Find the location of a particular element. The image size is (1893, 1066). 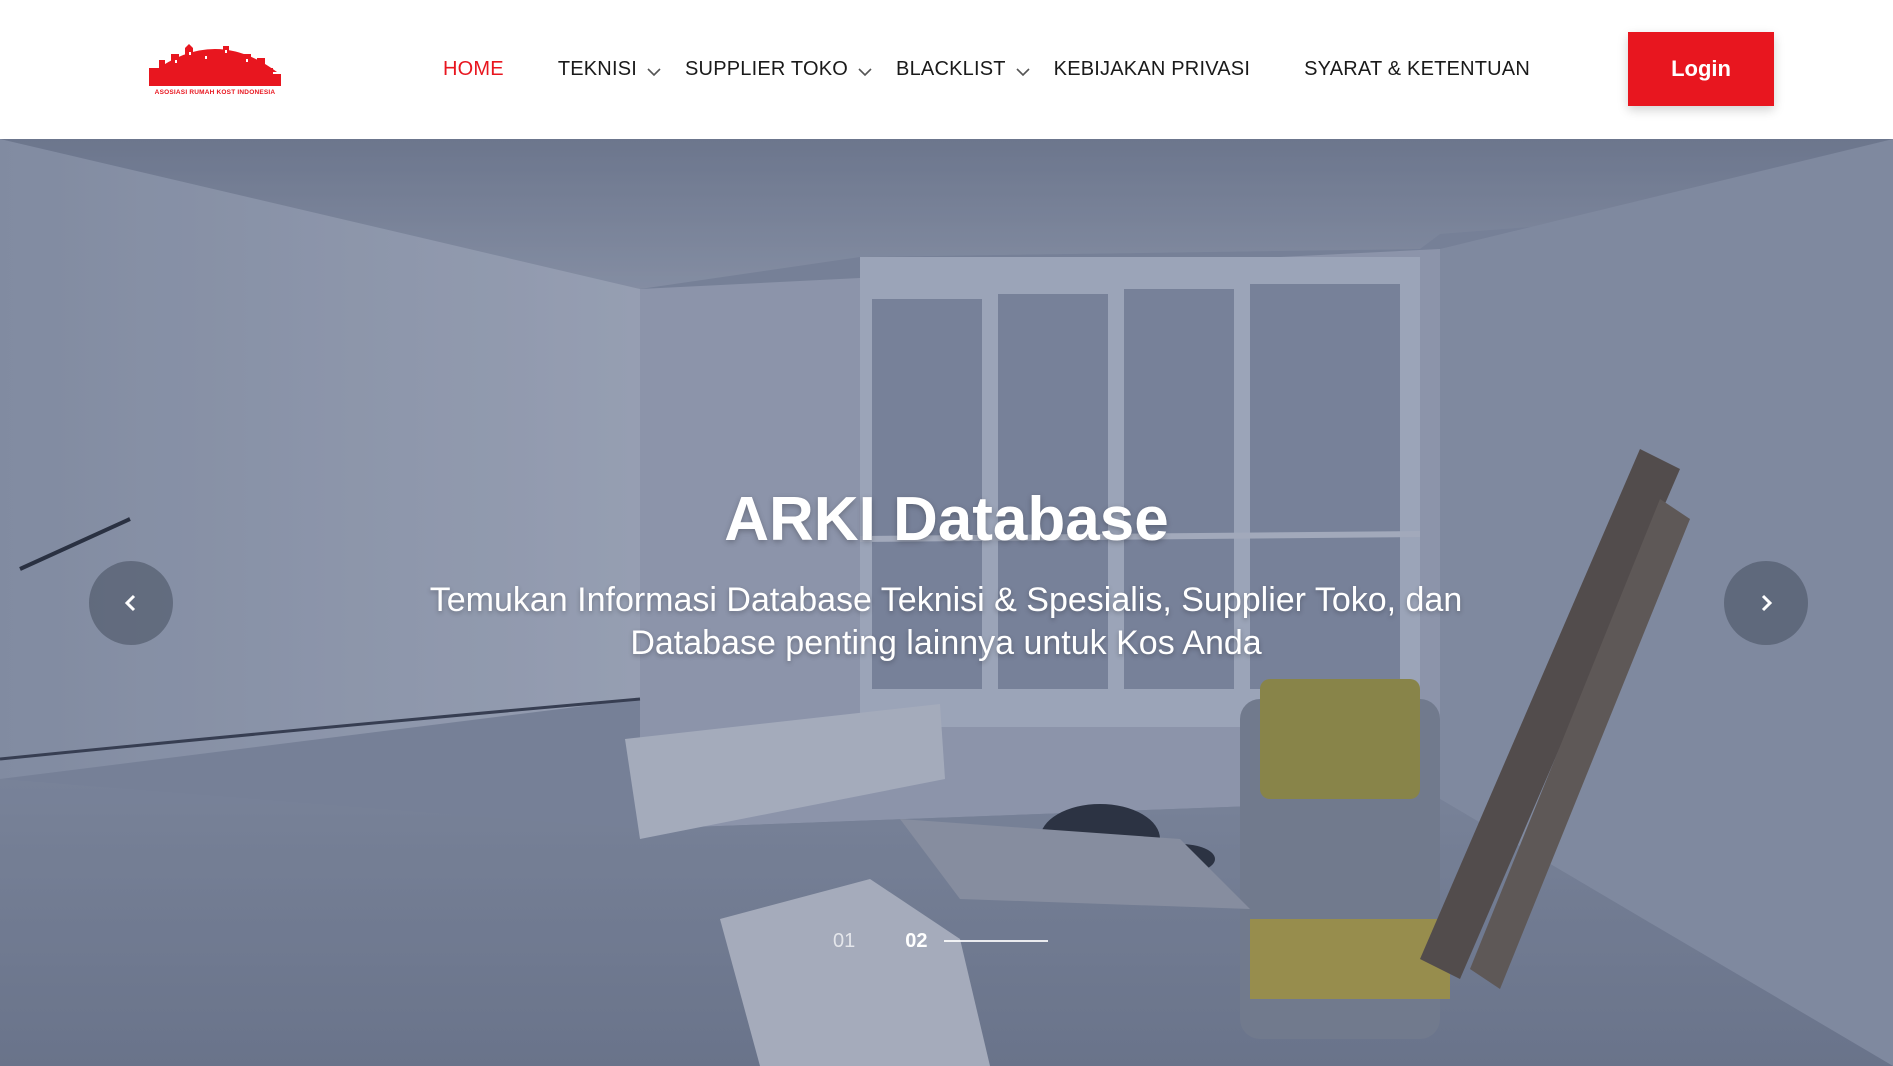

nav-item-label: KEBIJAKAN PRIVASI is located at coordinates (1152, 69).